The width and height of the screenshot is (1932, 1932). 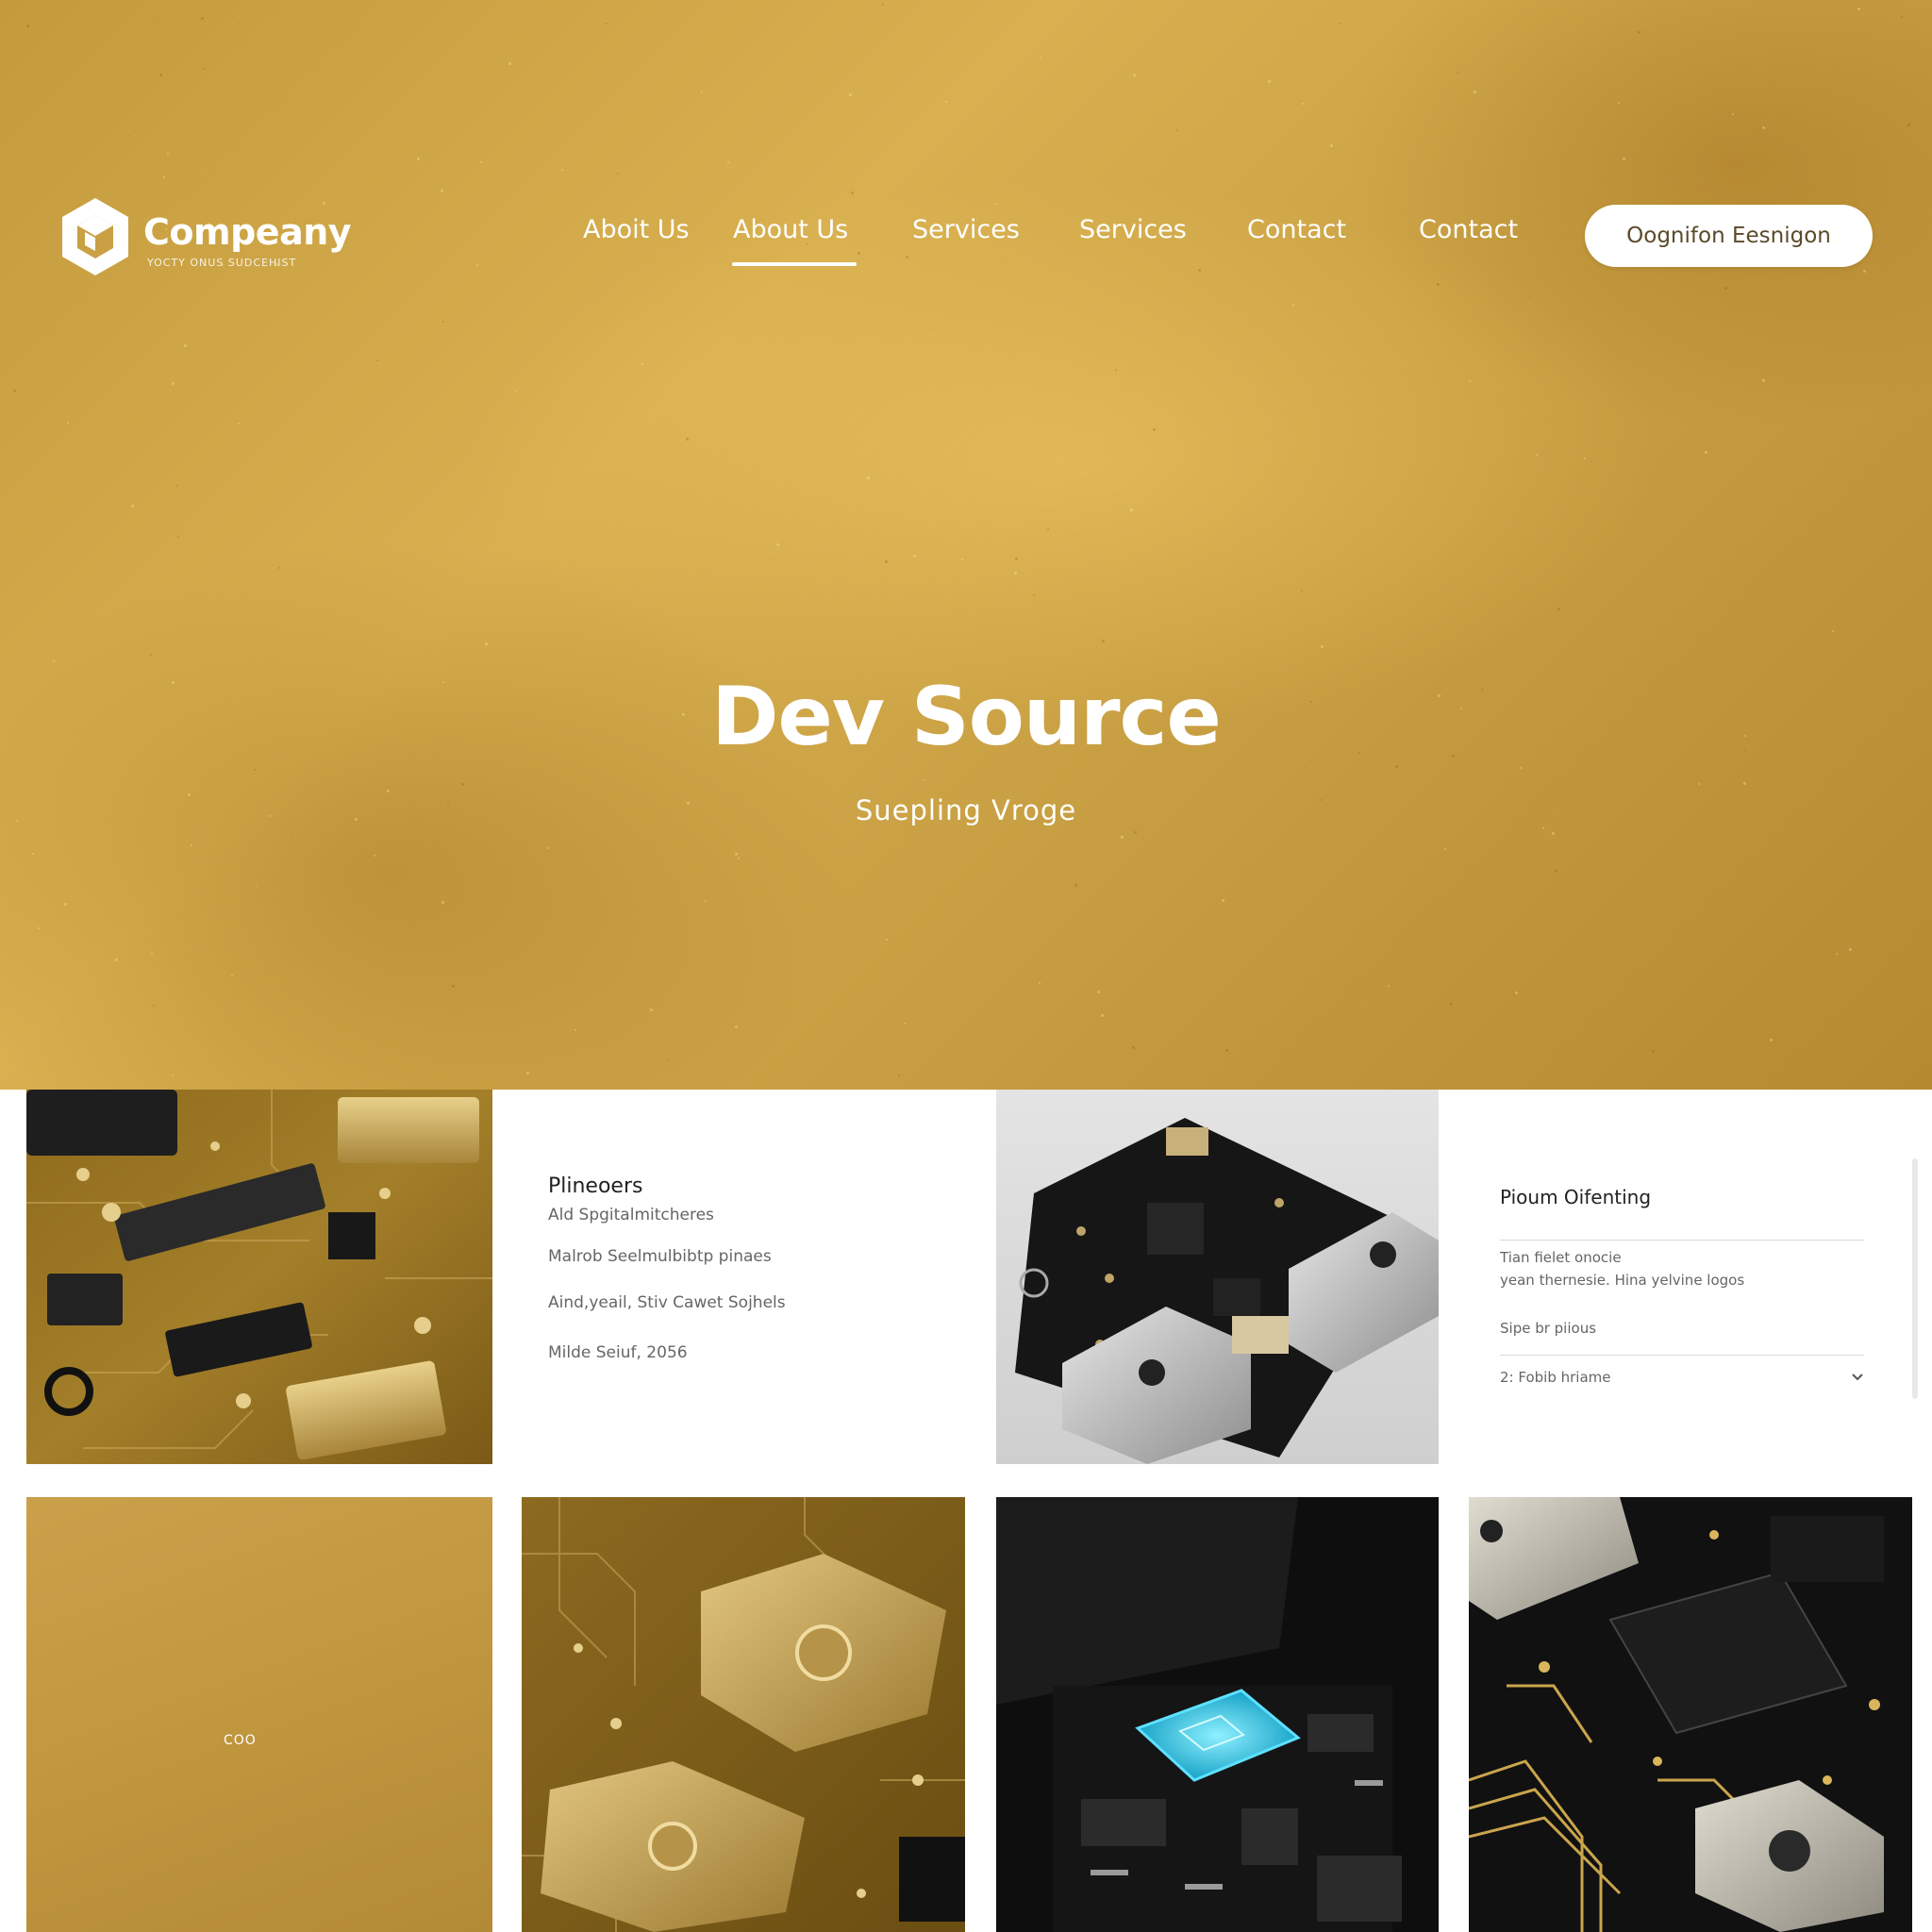 I want to click on feature-card-2-desc-2: yean thernesie. Hina yelvine logos, so click(x=1623, y=1280).